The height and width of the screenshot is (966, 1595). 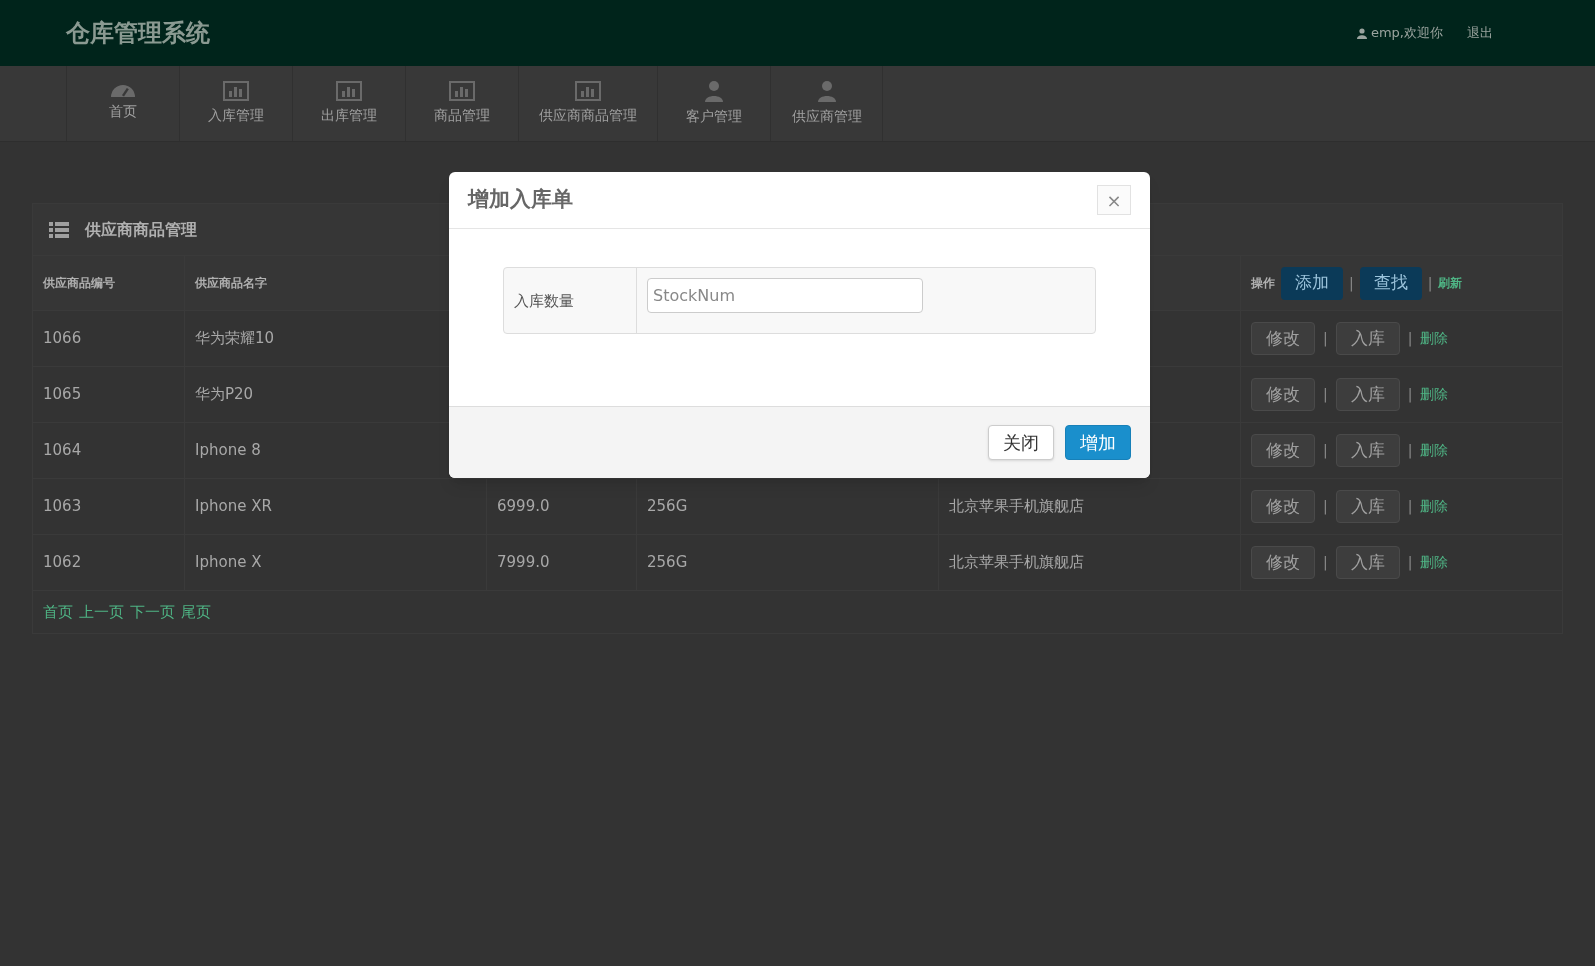 What do you see at coordinates (461, 103) in the screenshot?
I see `nav-item: 商品管理` at bounding box center [461, 103].